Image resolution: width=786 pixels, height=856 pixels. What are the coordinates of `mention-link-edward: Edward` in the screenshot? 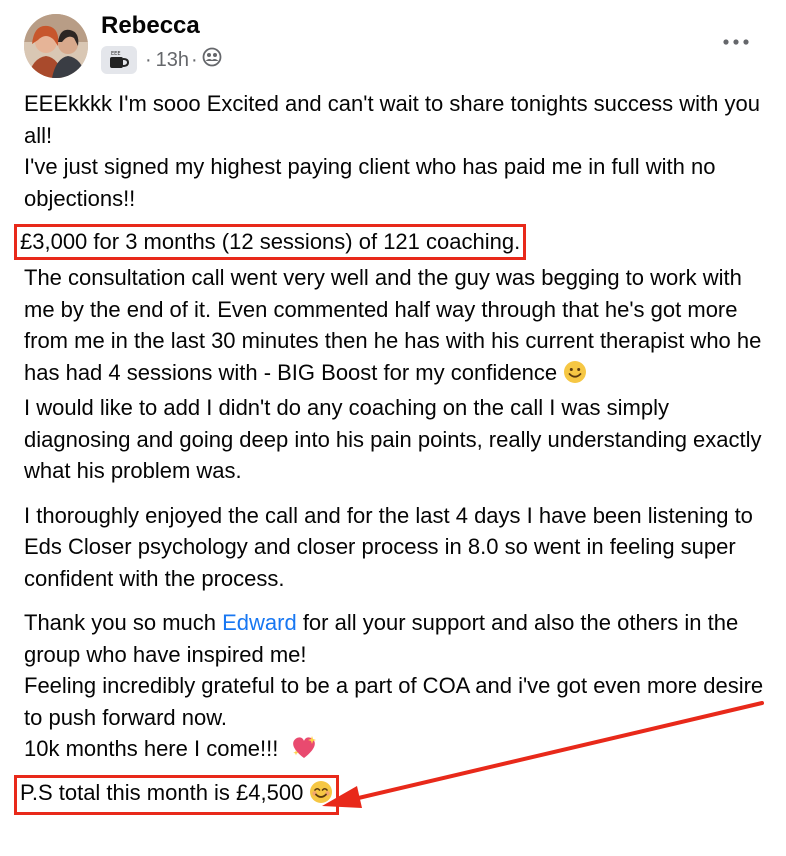 It's located at (259, 622).